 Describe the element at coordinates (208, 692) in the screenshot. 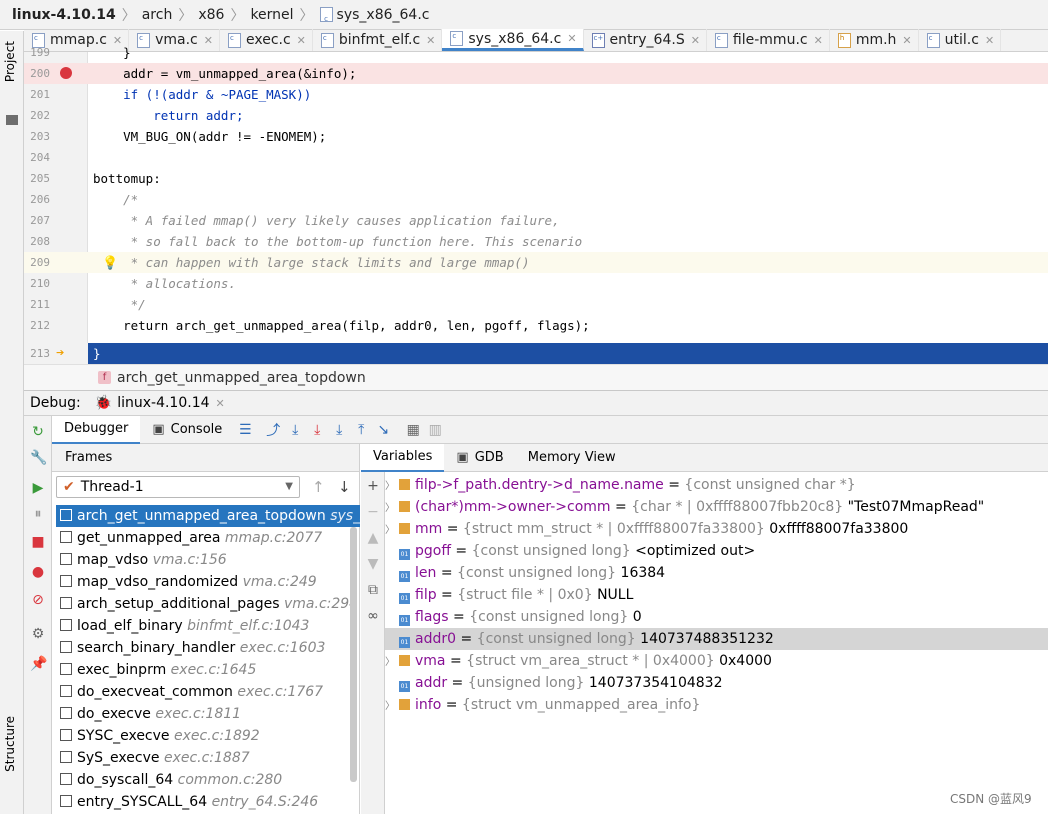

I see `frame-row: do_execveat_common exec.c:1767` at that location.